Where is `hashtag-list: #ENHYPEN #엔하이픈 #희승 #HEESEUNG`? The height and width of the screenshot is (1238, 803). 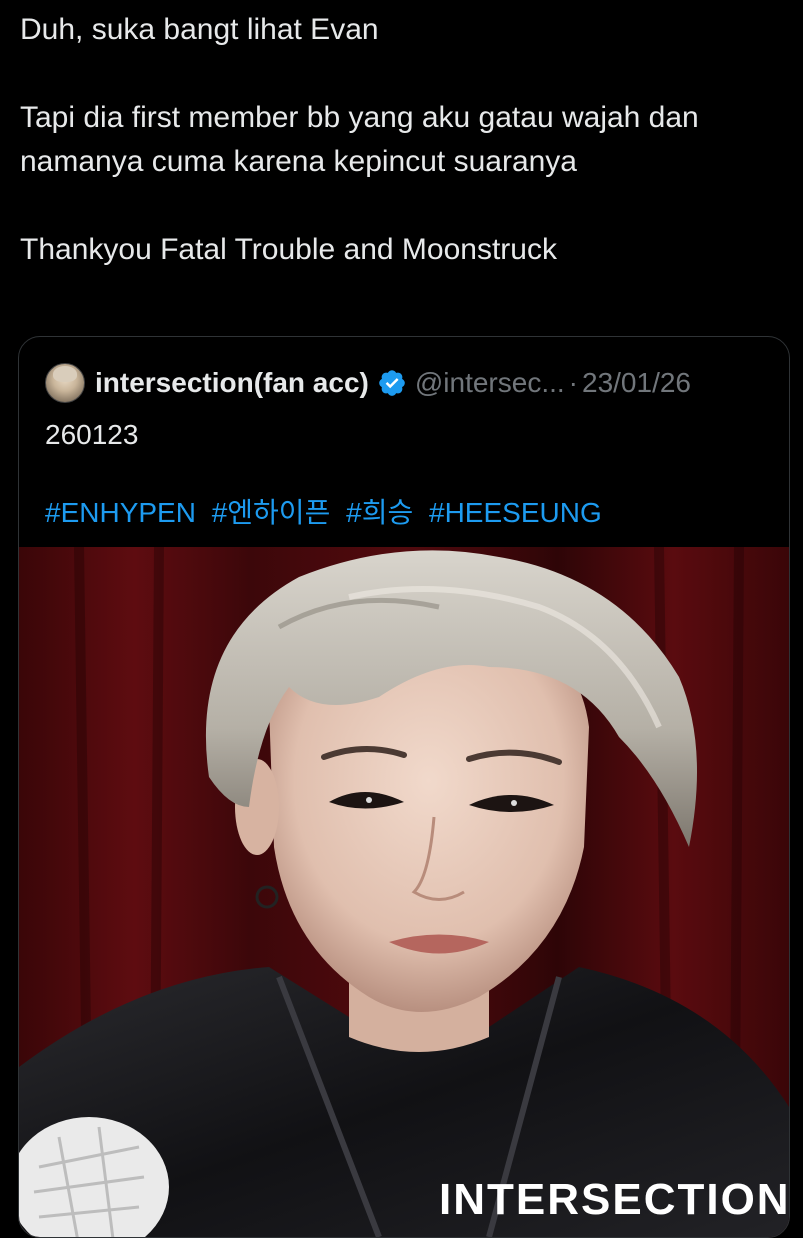
hashtag-list: #ENHYPEN #엔하이픈 #희승 #HEESEUNG is located at coordinates (327, 513).